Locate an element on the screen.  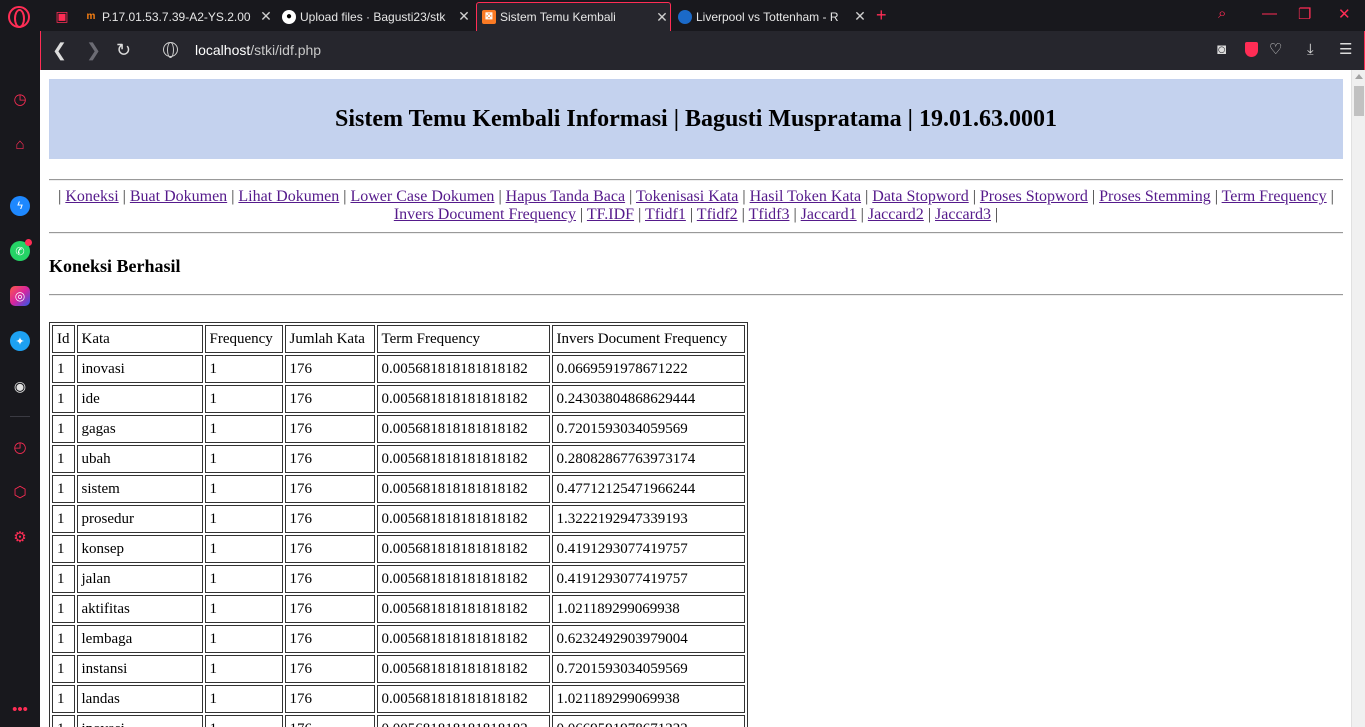
nav-link-invers-document-frequency: Invers Document Frequency is located at coordinates (485, 214).